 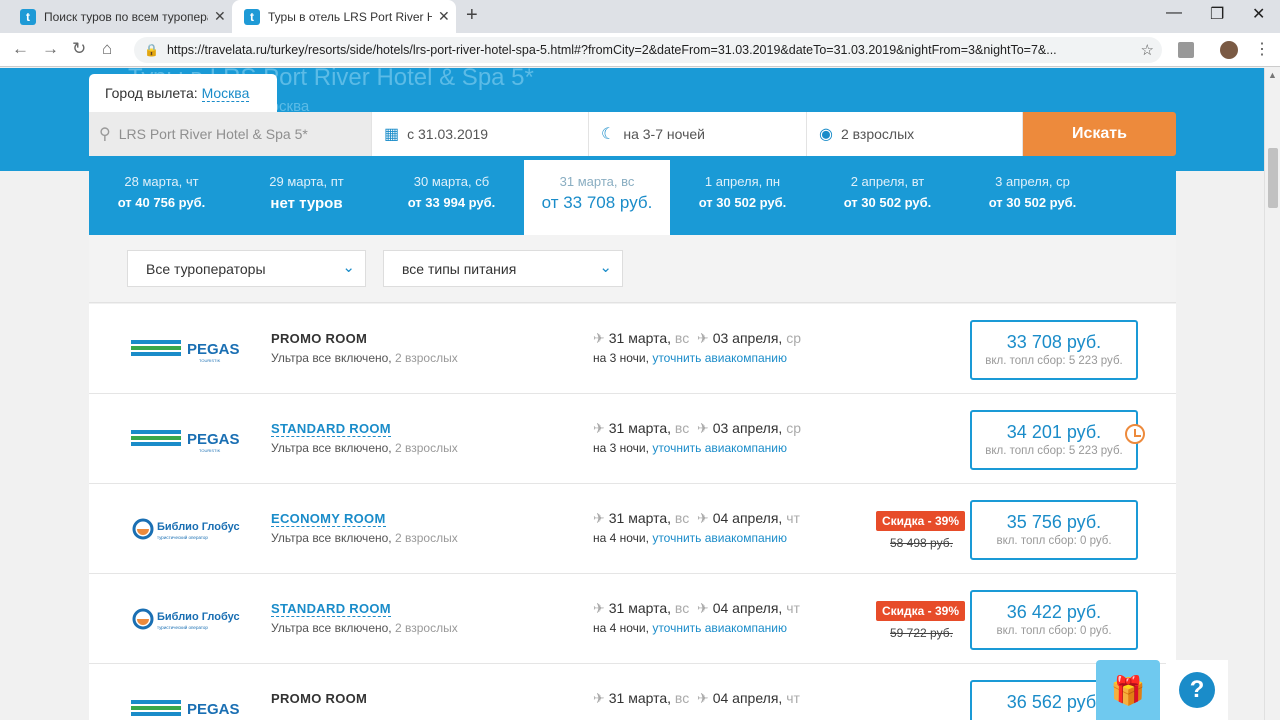 What do you see at coordinates (198, 617) in the screenshot?
I see `biblio-logo-text: Библио Глобус` at bounding box center [198, 617].